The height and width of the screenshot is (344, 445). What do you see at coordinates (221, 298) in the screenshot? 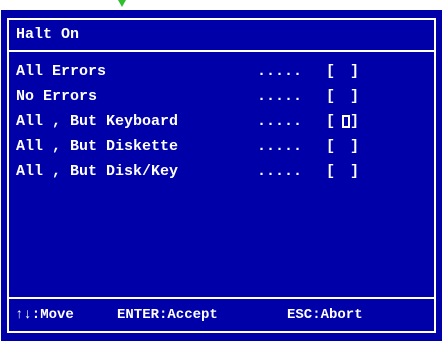
I see `footer-divider` at bounding box center [221, 298].